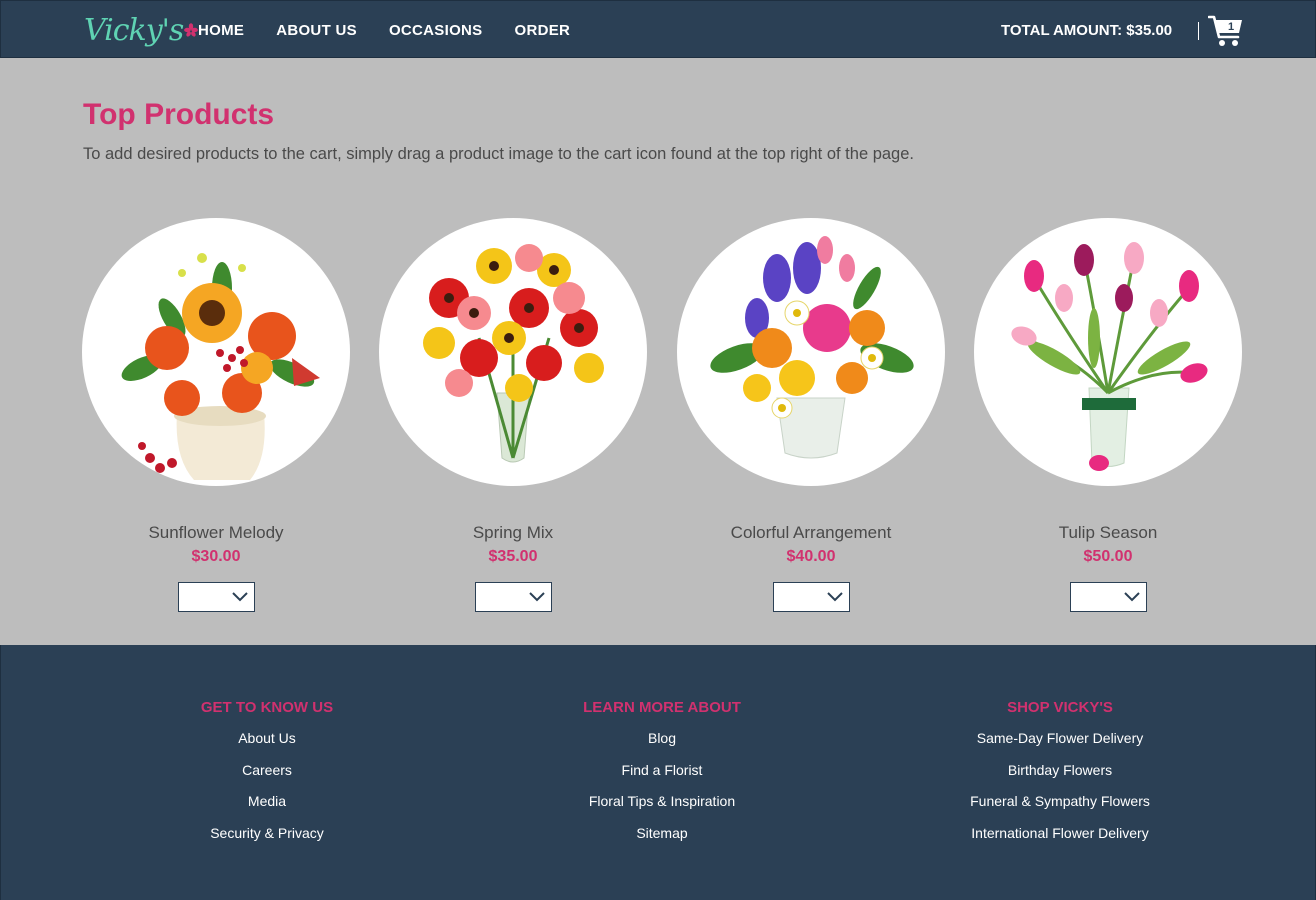 This screenshot has width=1316, height=900. I want to click on footer-link-about-us: About Us, so click(267, 738).